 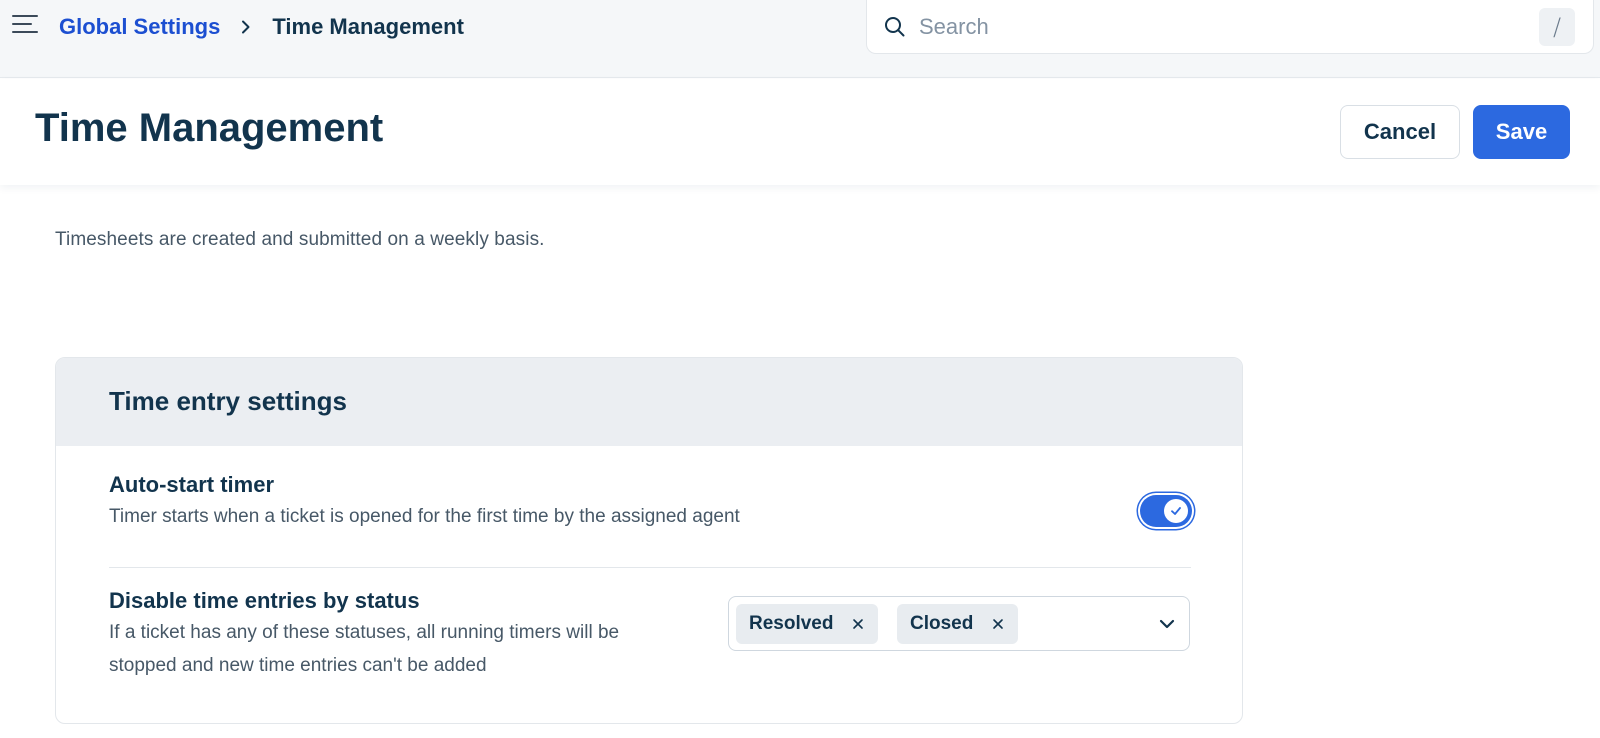 What do you see at coordinates (1209, 27) in the screenshot?
I see `search-input` at bounding box center [1209, 27].